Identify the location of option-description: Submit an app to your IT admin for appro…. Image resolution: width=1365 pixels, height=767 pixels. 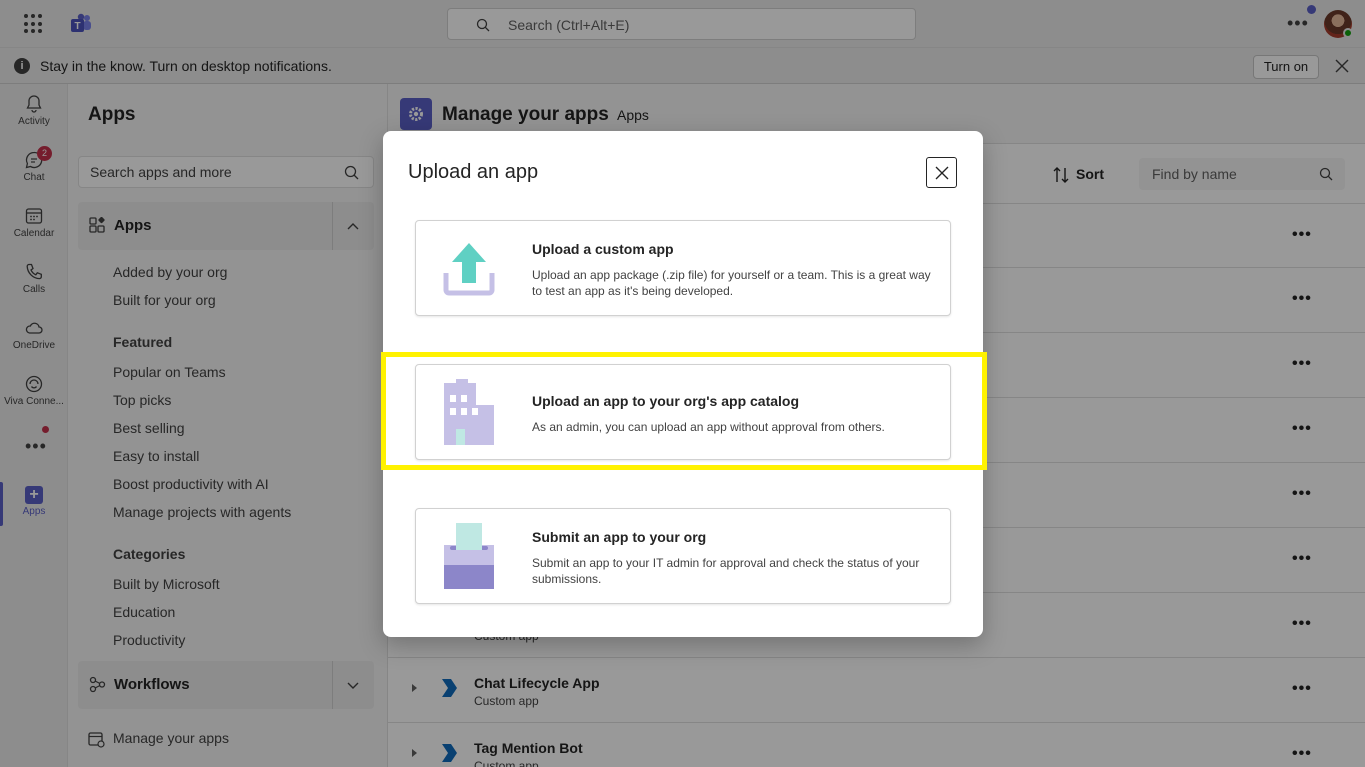
(726, 571).